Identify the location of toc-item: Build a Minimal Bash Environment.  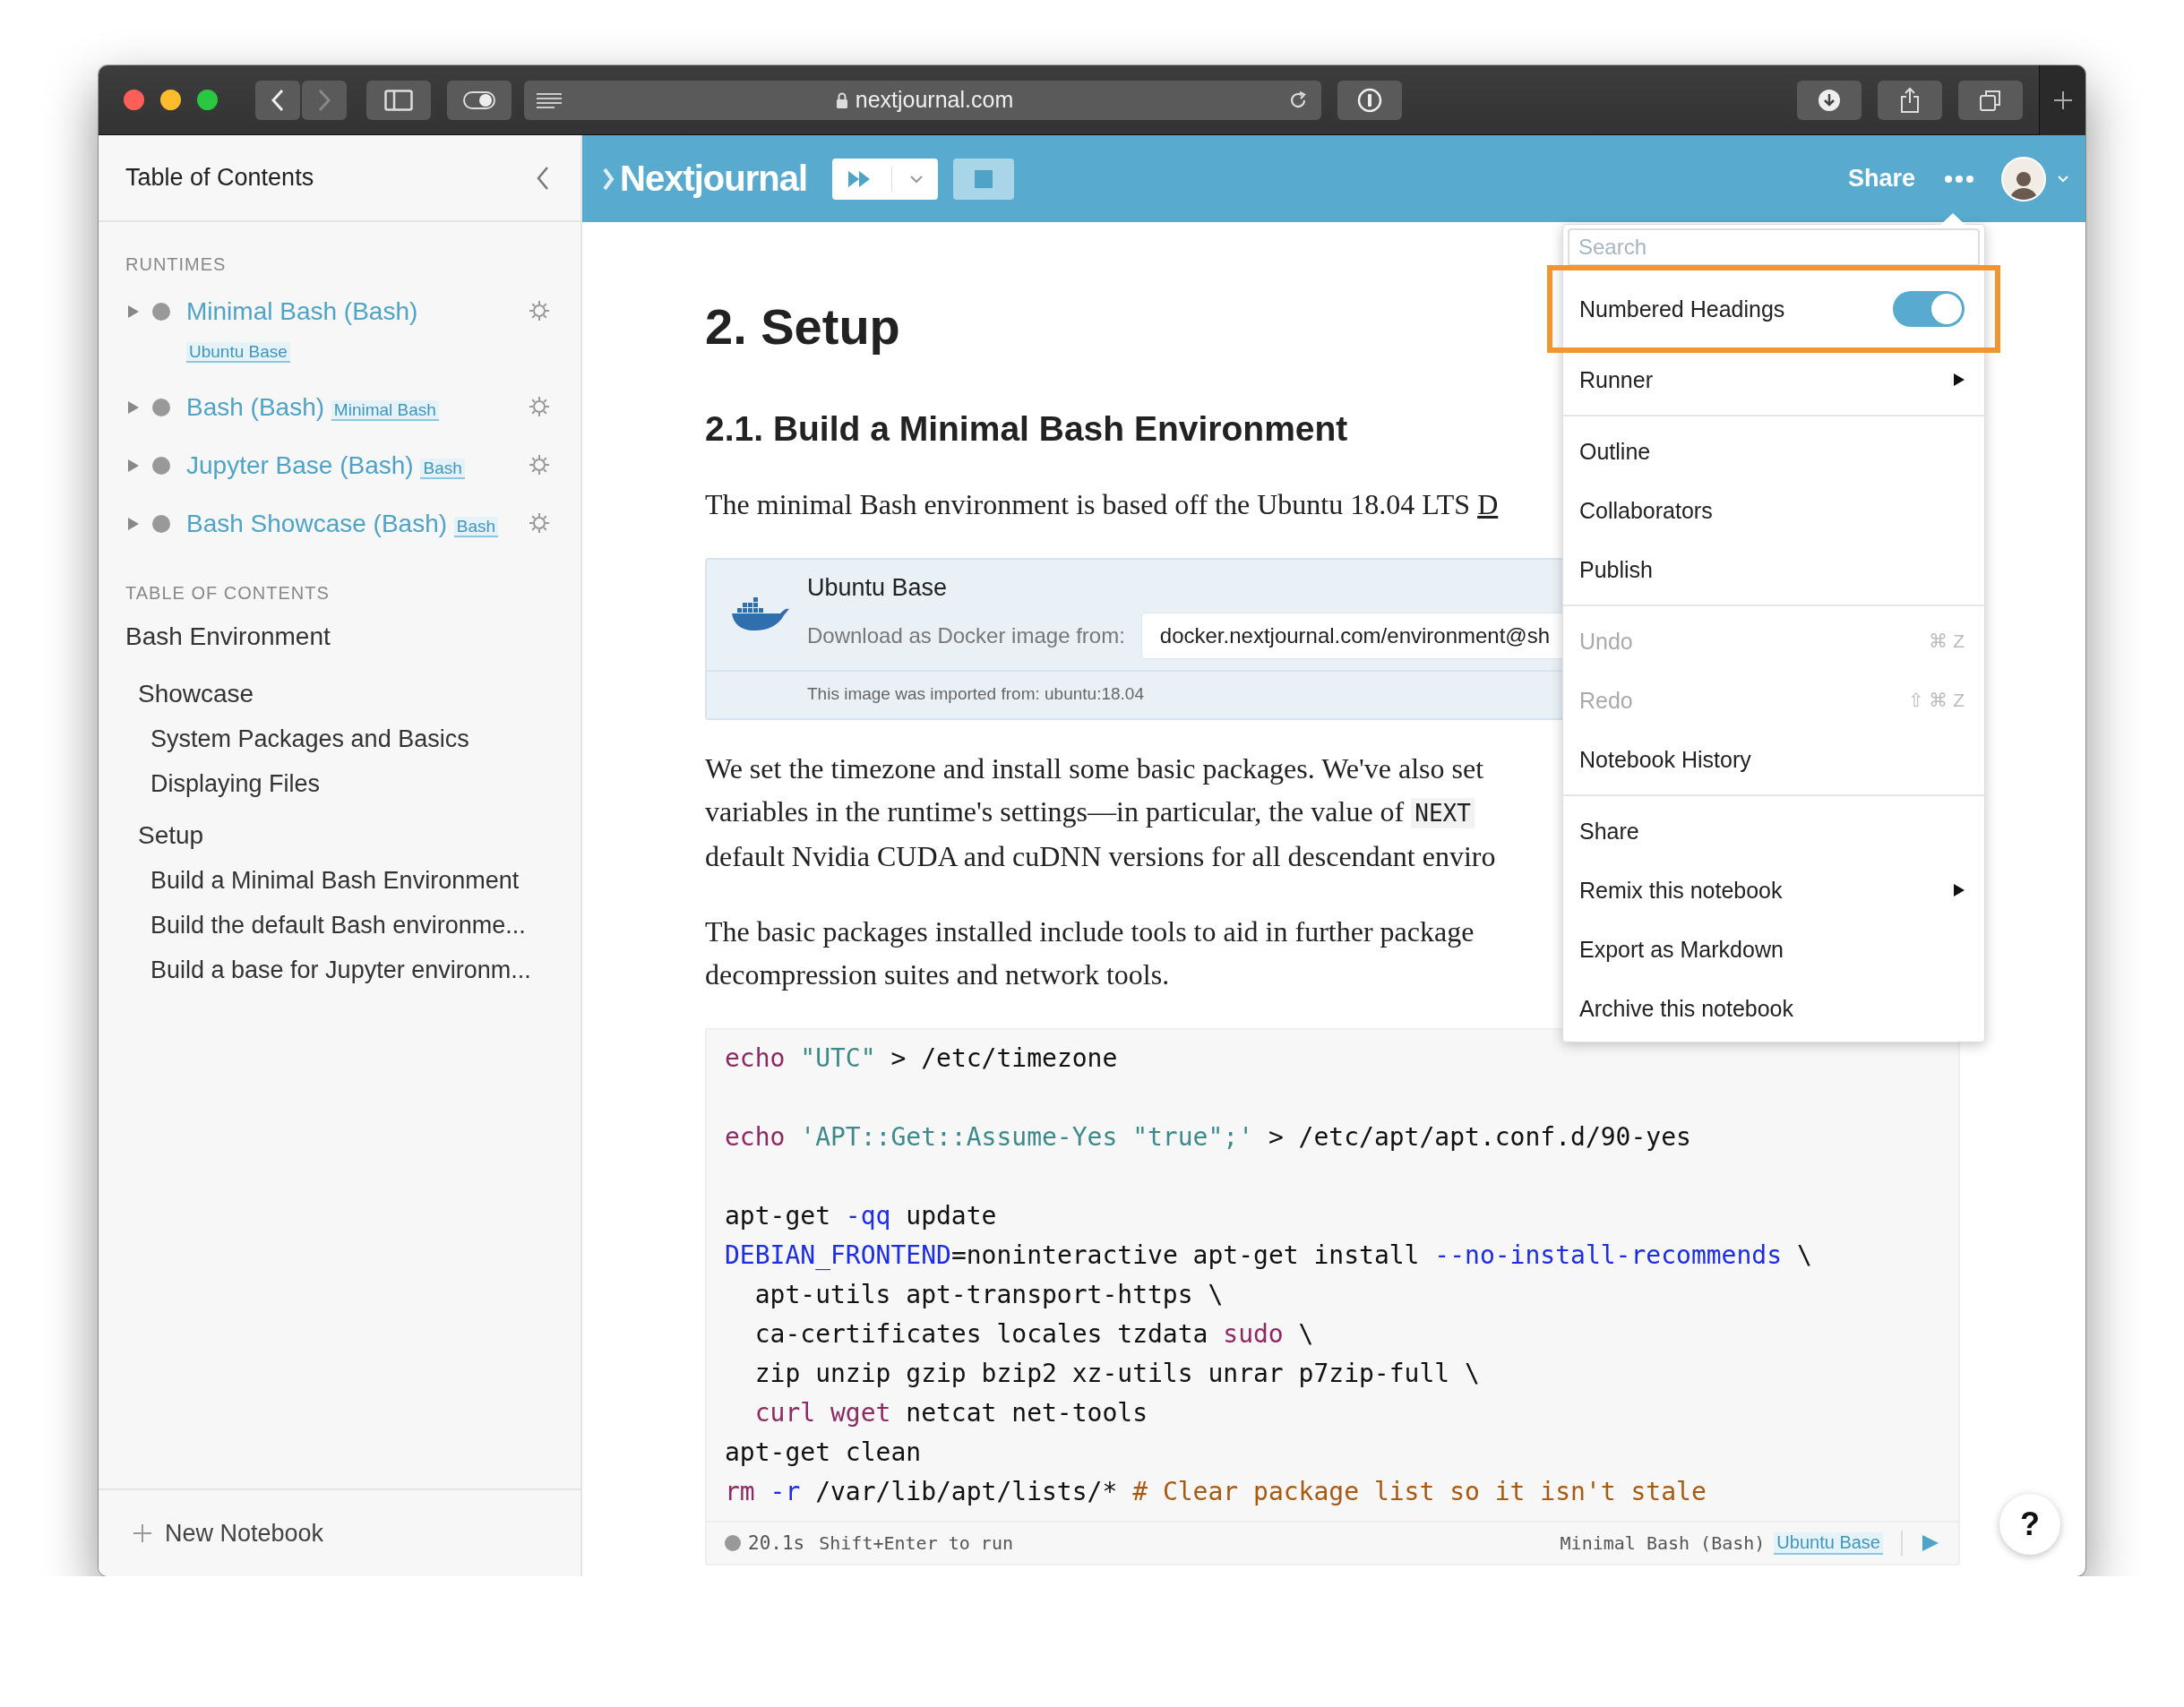
(339, 880).